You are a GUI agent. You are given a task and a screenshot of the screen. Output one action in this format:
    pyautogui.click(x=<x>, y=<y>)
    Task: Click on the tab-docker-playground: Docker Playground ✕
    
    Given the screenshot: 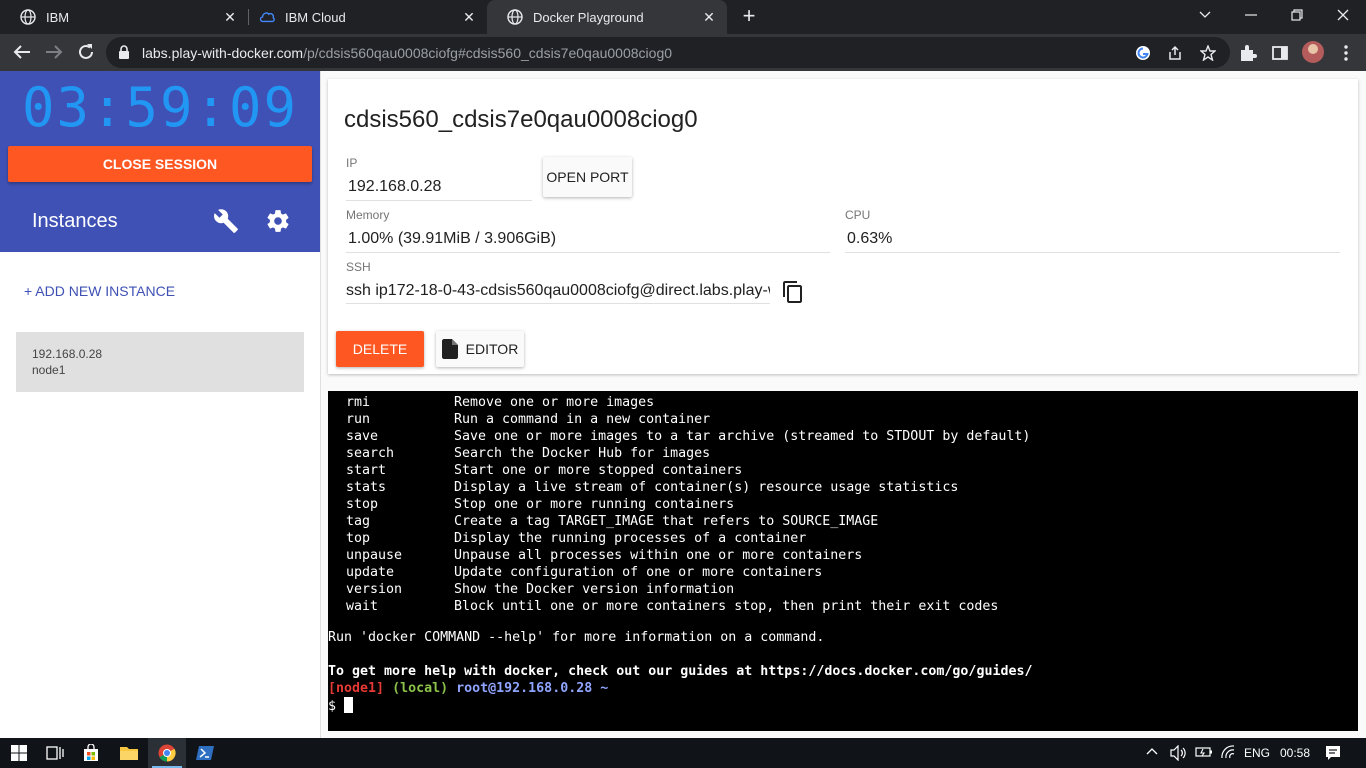 What is the action you would take?
    pyautogui.click(x=607, y=17)
    